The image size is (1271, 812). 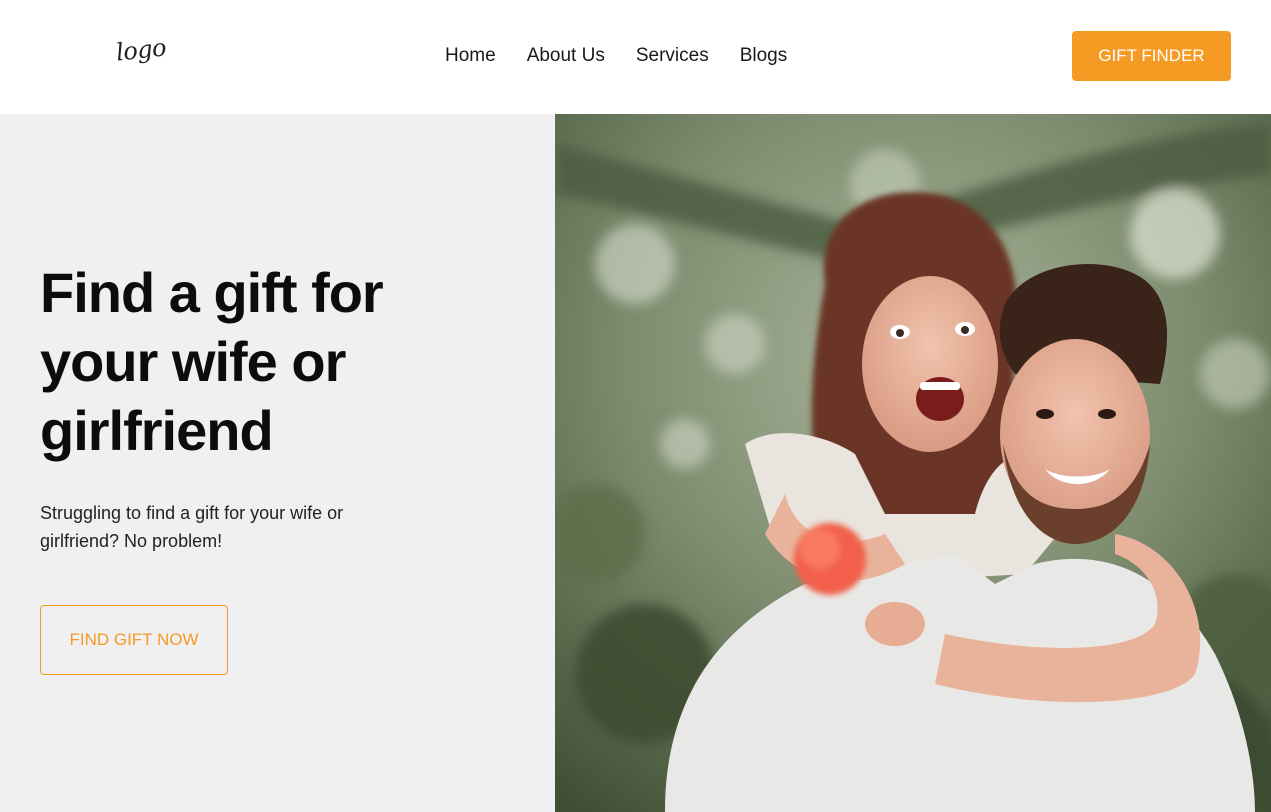 I want to click on hero-title: Find a gift for your wife or girlfriend, so click(x=212, y=361).